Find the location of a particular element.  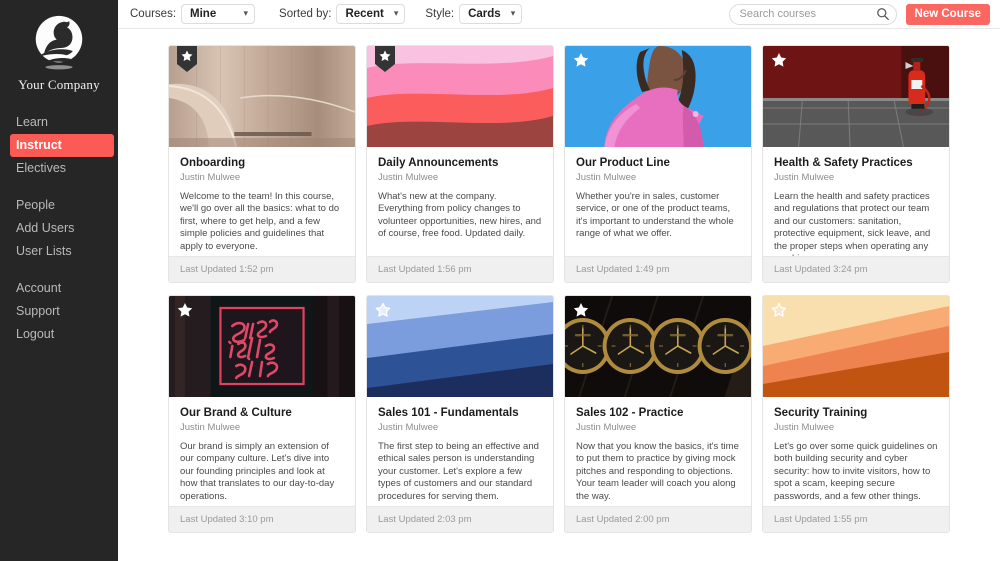

sidebar-item-instruct: Instruct is located at coordinates (62, 145).